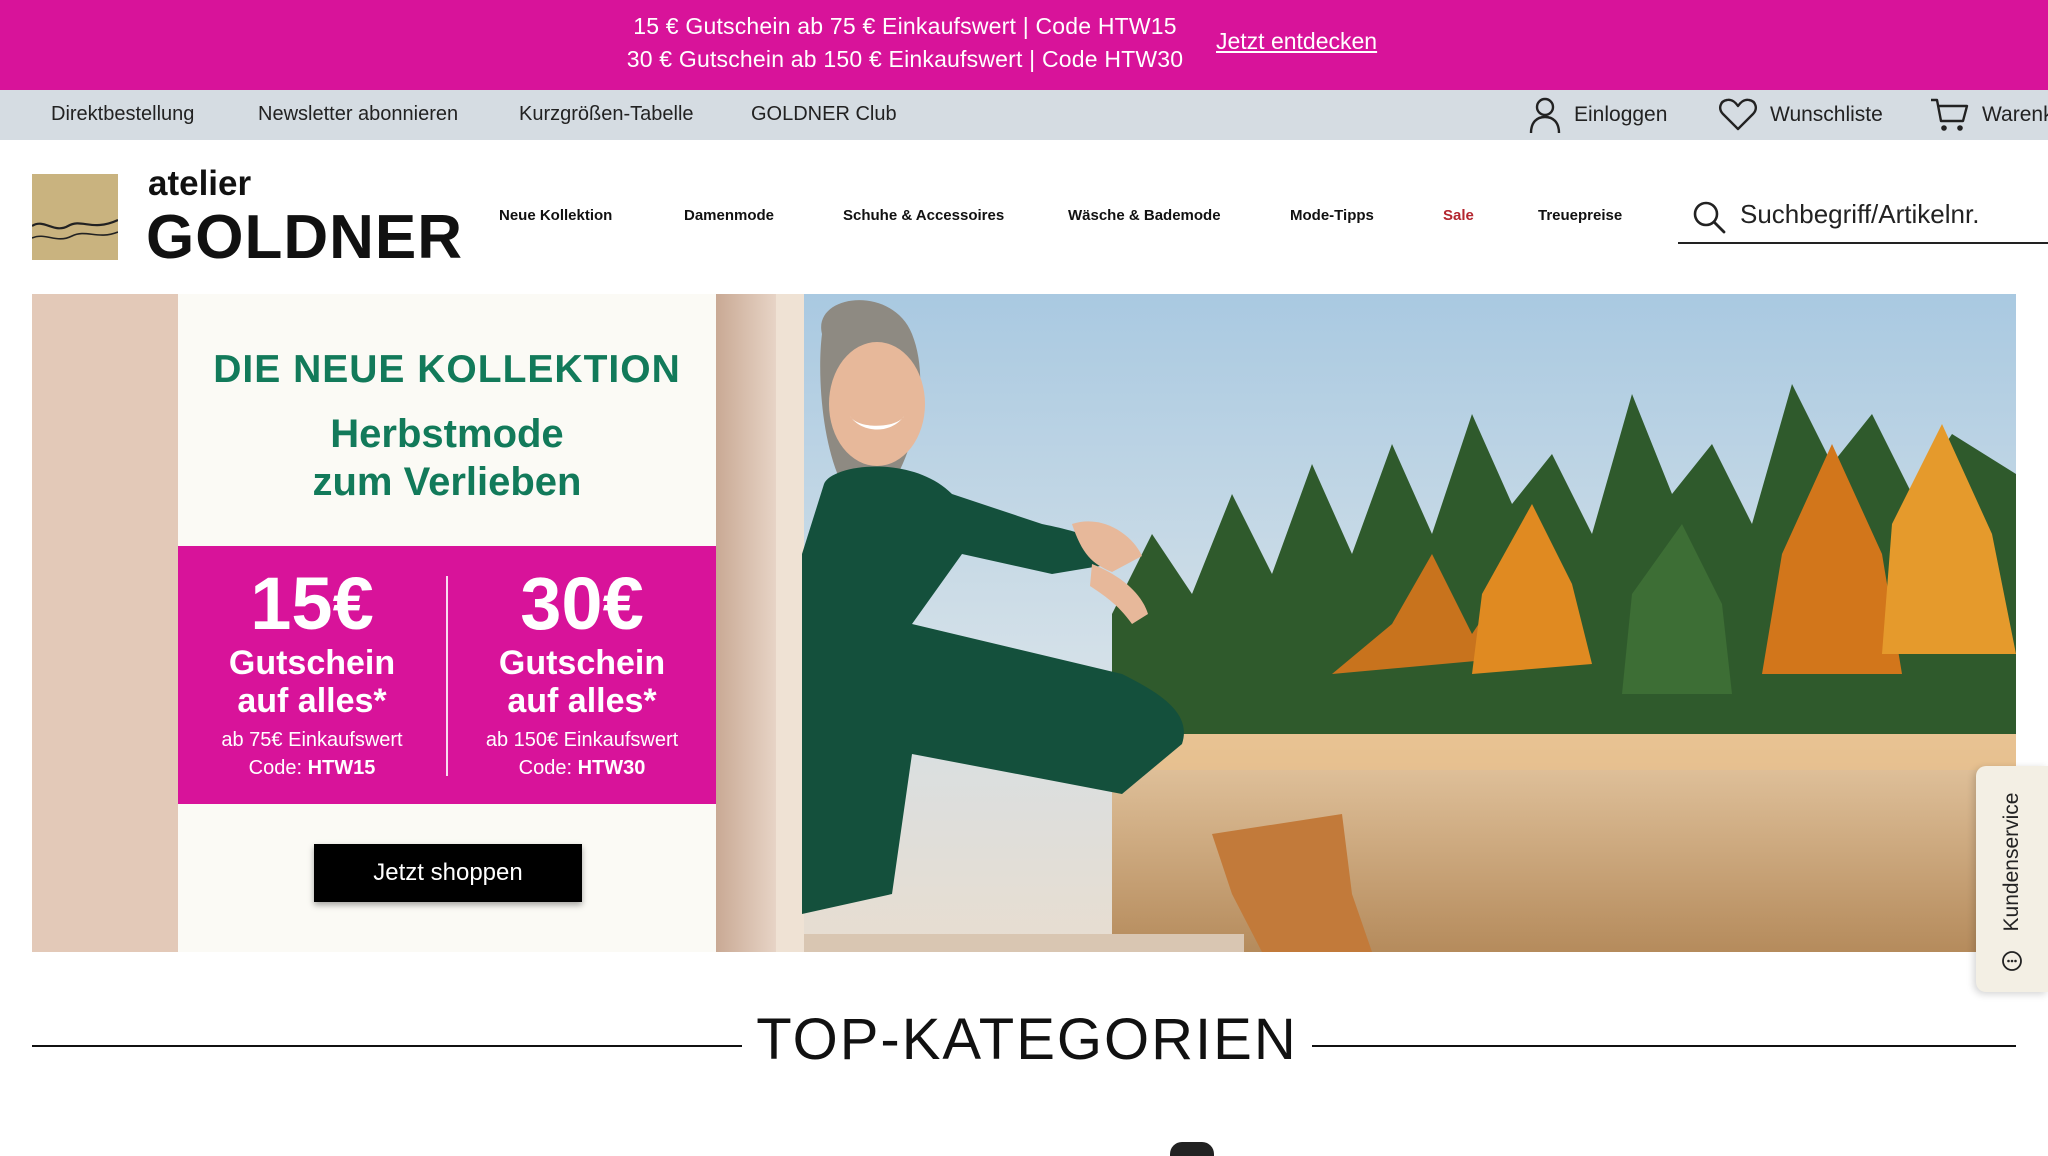 Image resolution: width=2048 pixels, height=1156 pixels. Describe the element at coordinates (729, 215) in the screenshot. I see `nav-damenmode: Damenmode` at that location.